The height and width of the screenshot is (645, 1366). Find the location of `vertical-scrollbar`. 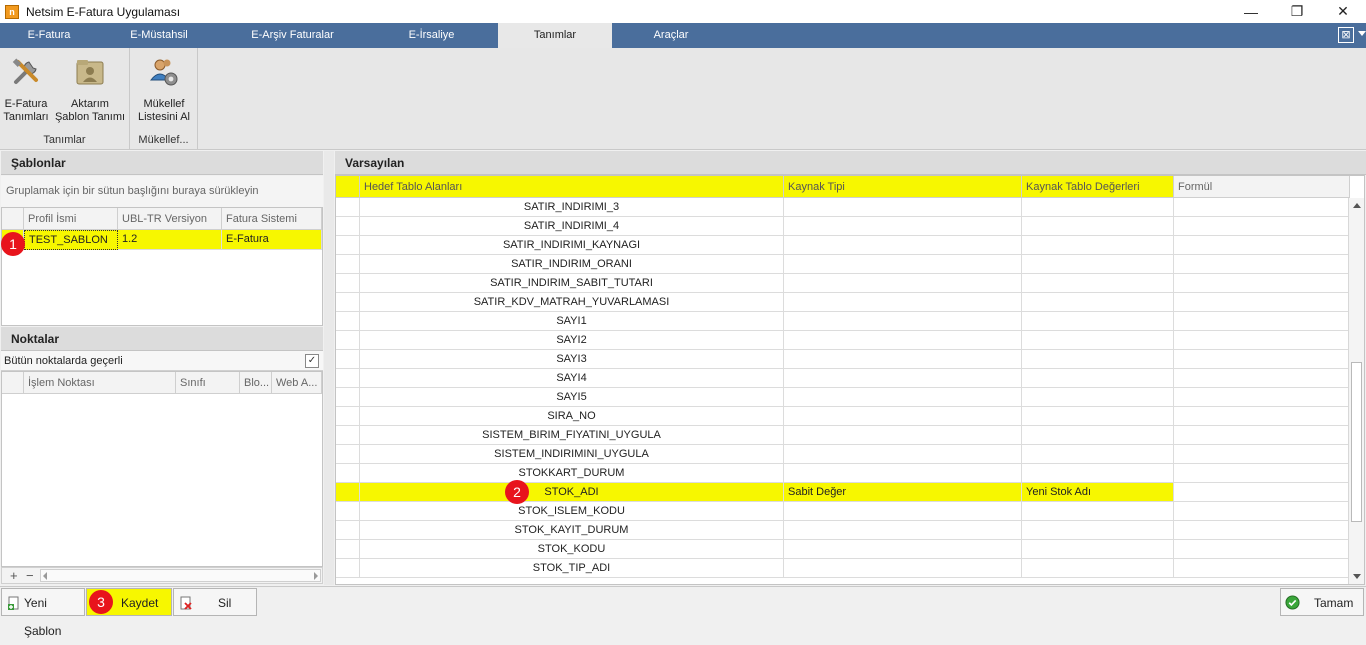

vertical-scrollbar is located at coordinates (1356, 391).